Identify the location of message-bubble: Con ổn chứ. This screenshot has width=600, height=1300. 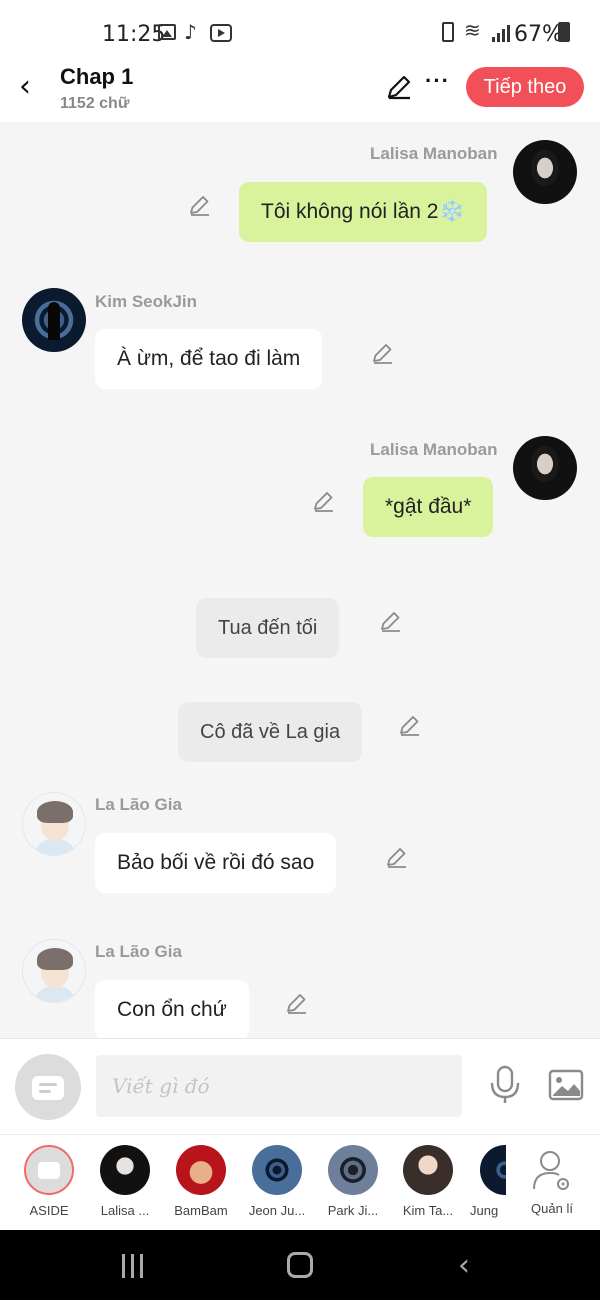
(172, 1009).